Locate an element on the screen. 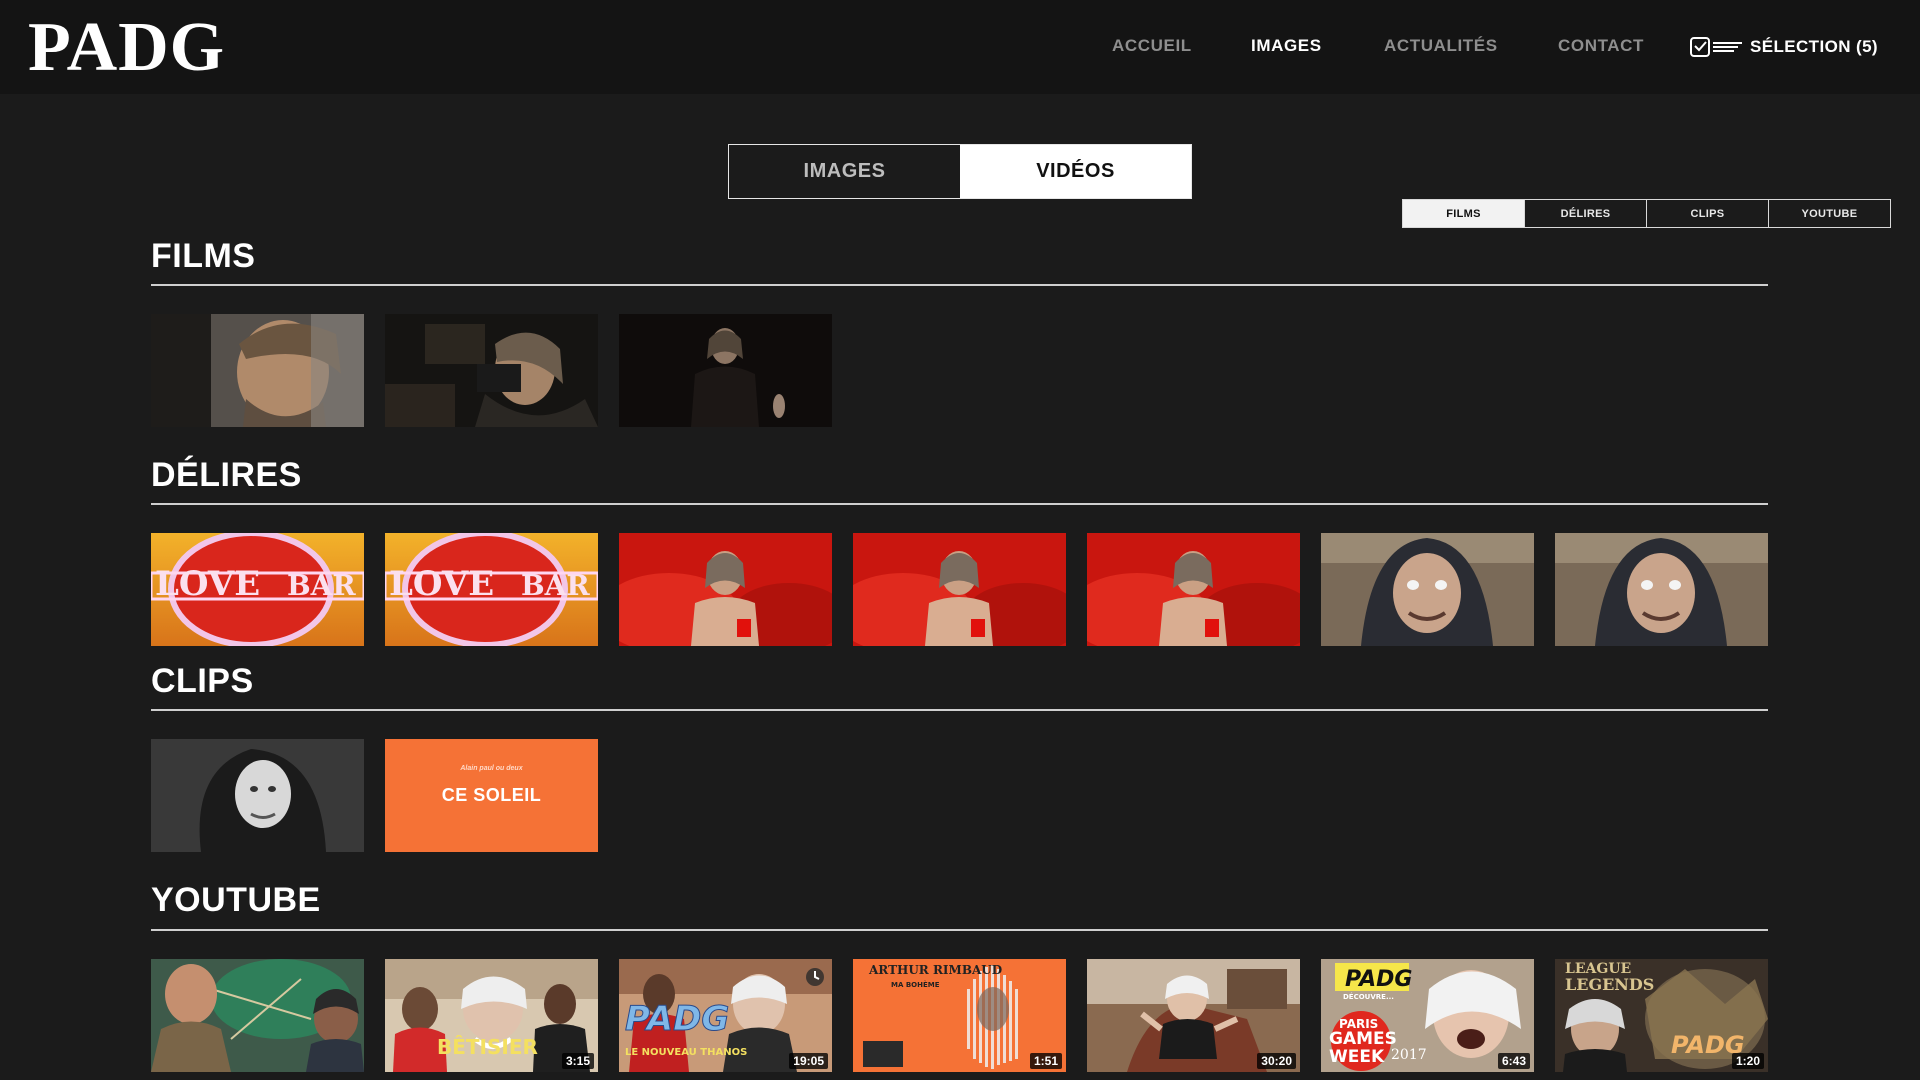 The width and height of the screenshot is (1920, 1080). tab-youtube: YOUTUBE is located at coordinates (1829, 213).